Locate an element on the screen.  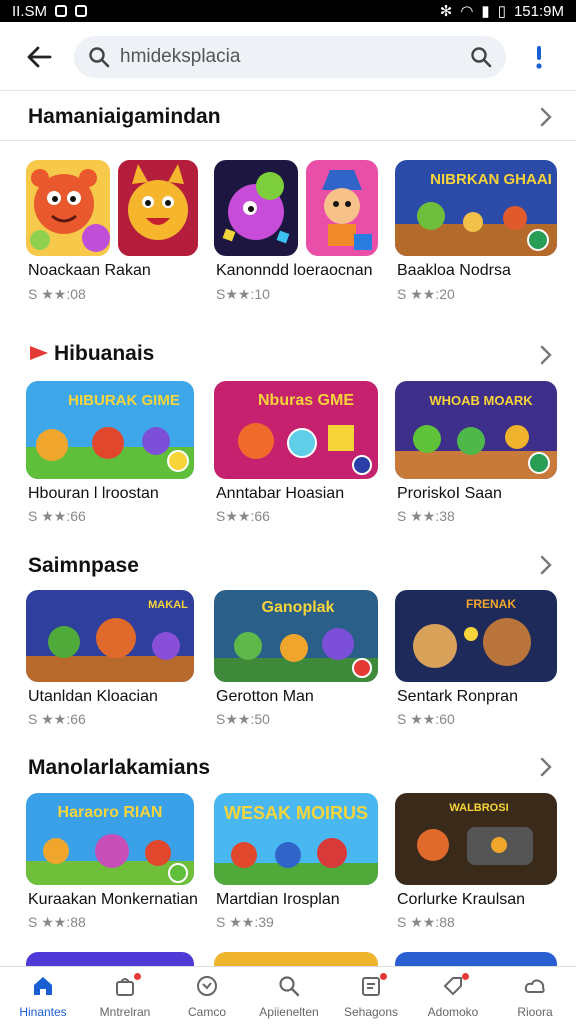
note-icon is located at coordinates (371, 986).